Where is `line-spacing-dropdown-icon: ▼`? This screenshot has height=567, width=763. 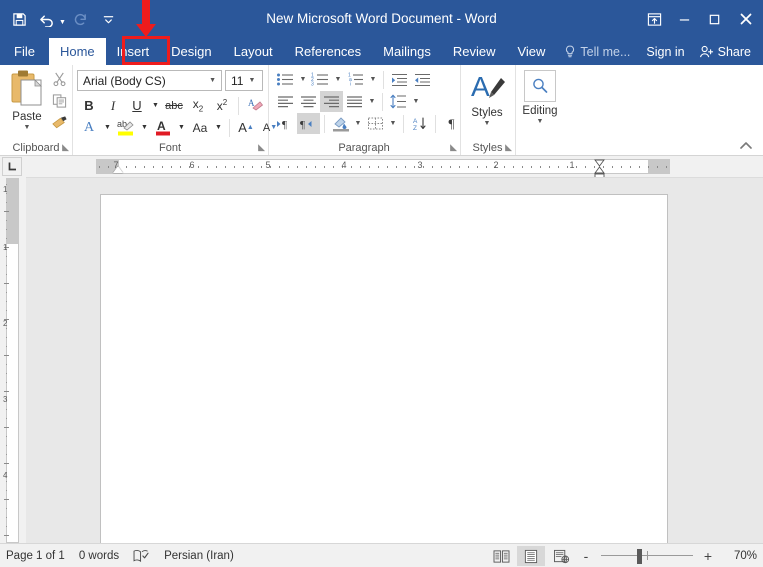
line-spacing-dropdown-icon: ▼ is located at coordinates (416, 101).